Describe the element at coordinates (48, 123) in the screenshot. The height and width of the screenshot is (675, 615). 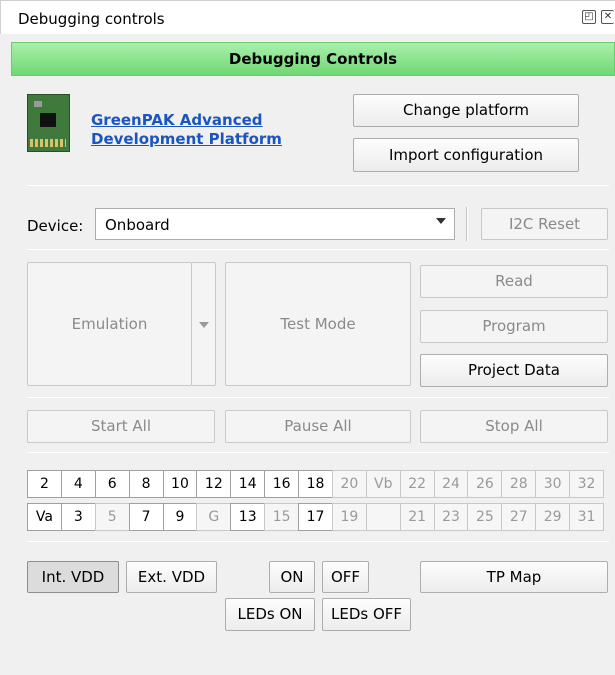
I see `board-image` at that location.